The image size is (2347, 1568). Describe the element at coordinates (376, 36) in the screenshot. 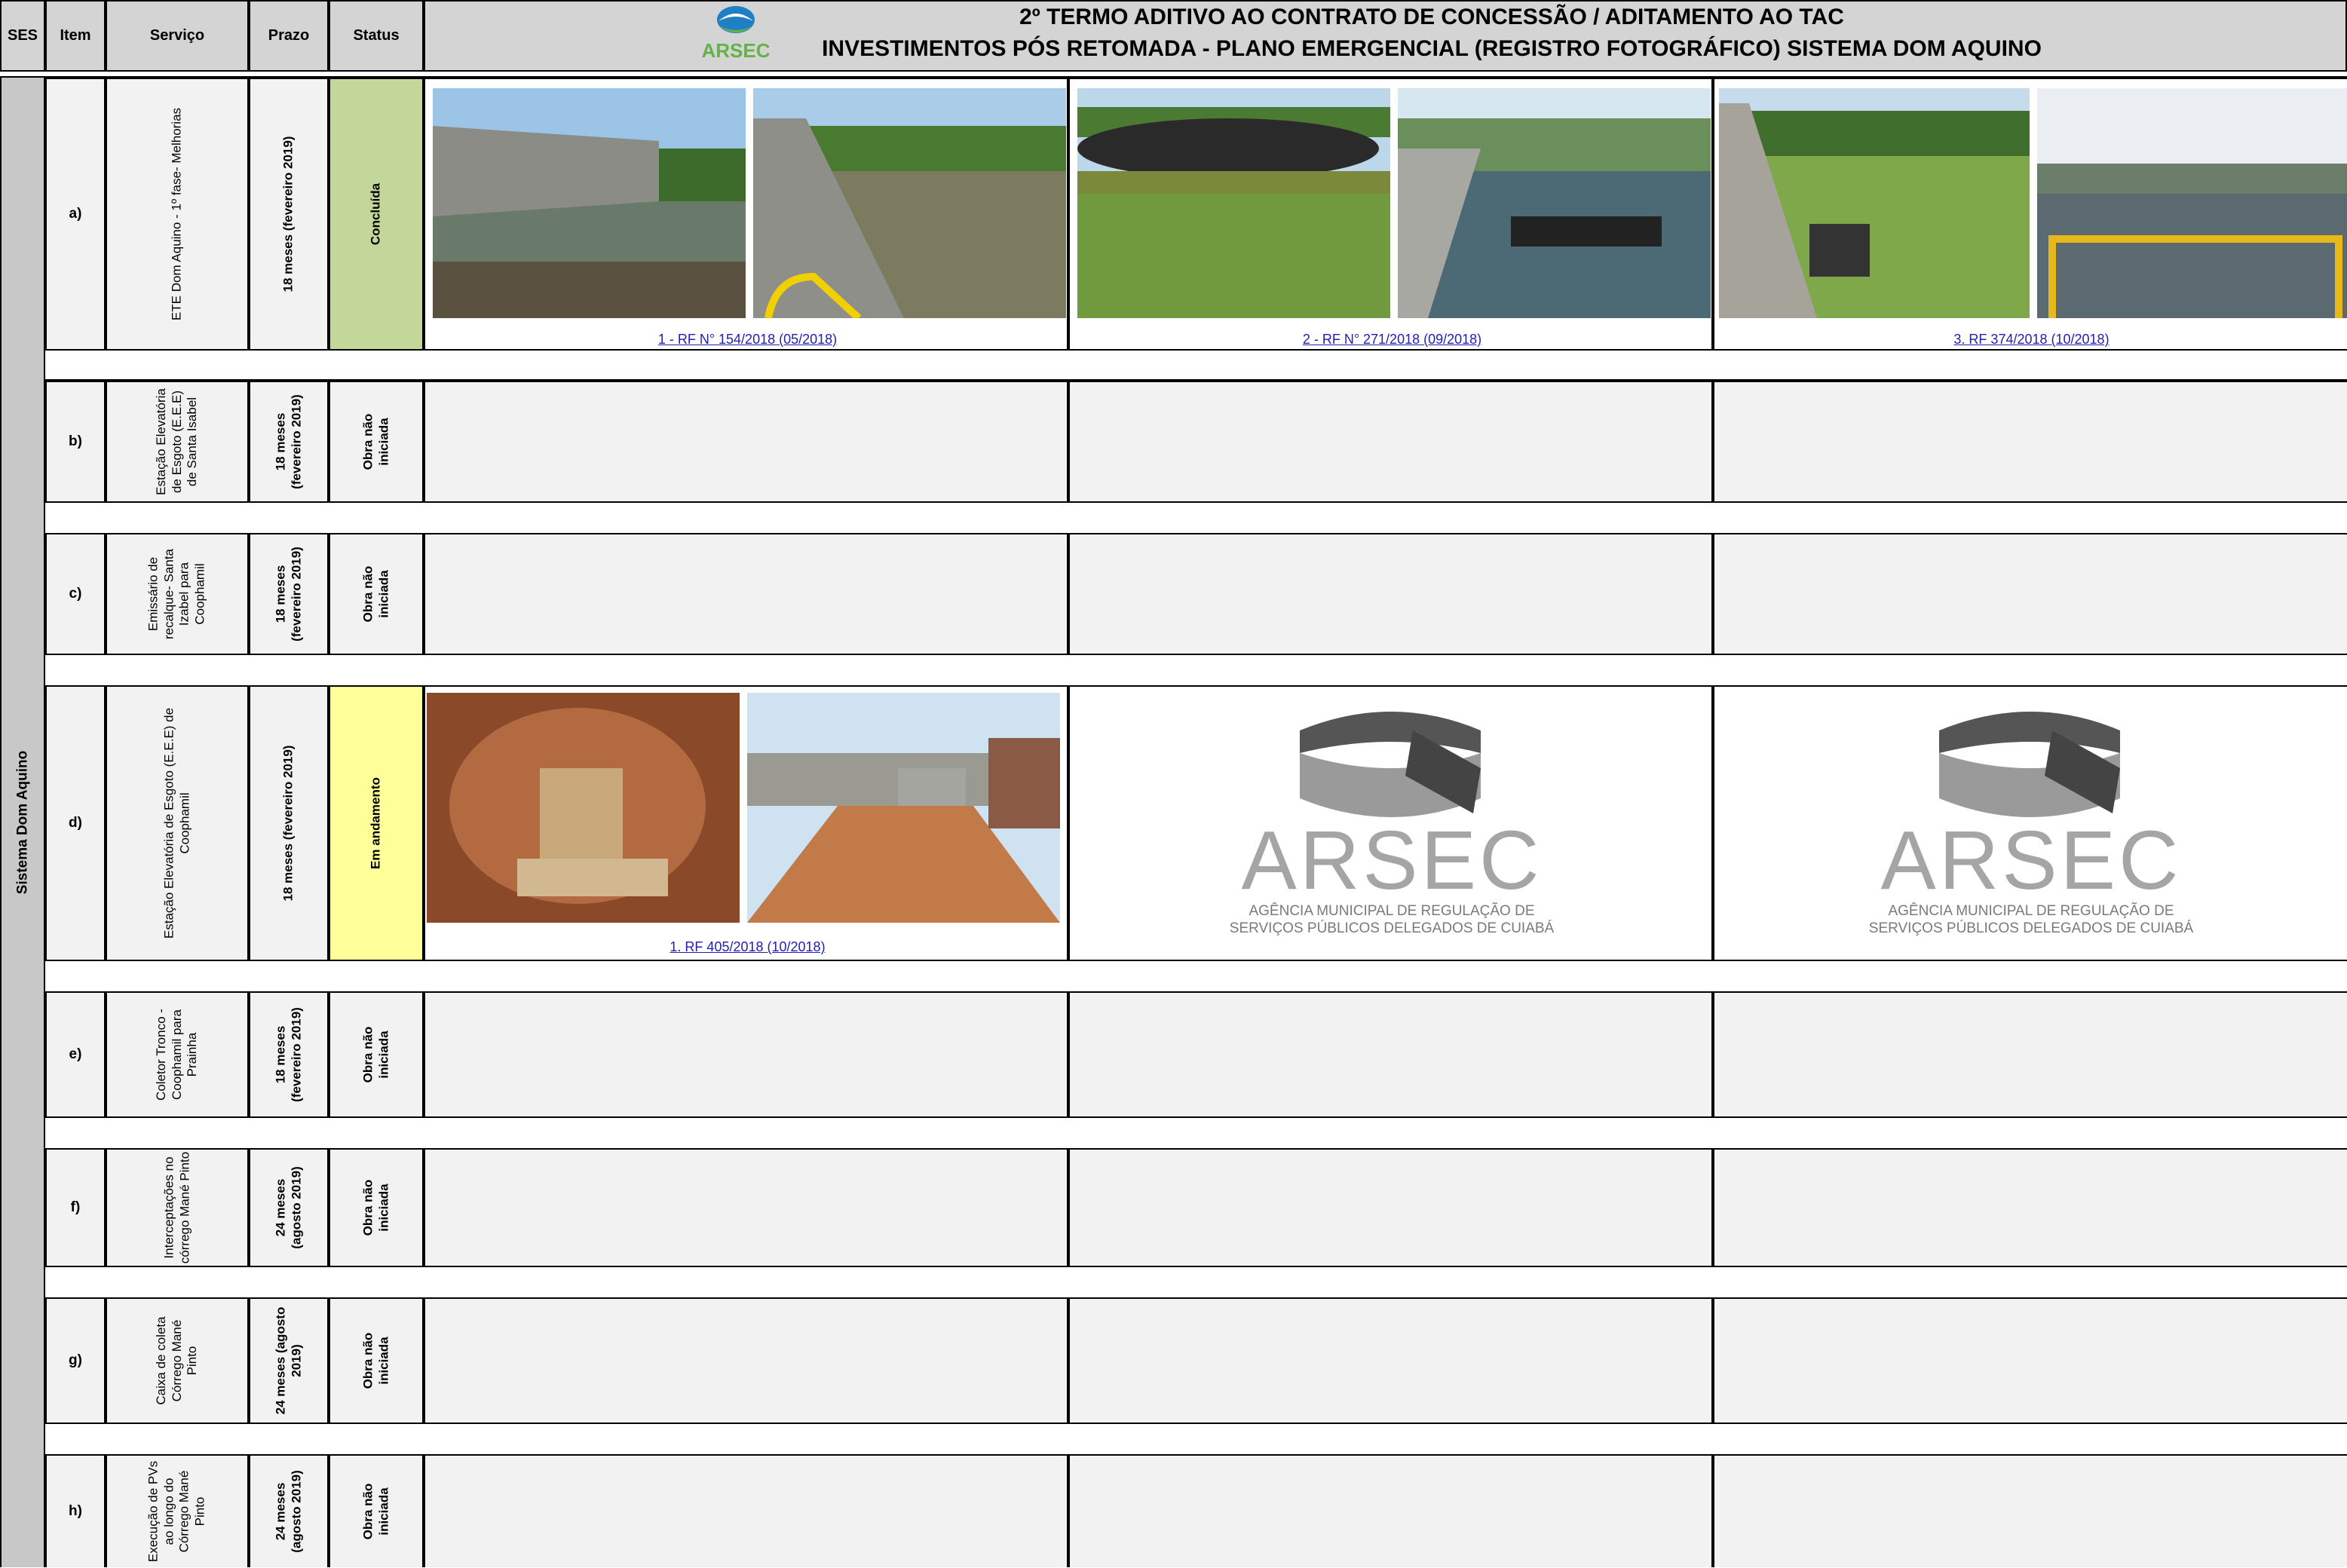

I see `col-header-status: Status` at that location.